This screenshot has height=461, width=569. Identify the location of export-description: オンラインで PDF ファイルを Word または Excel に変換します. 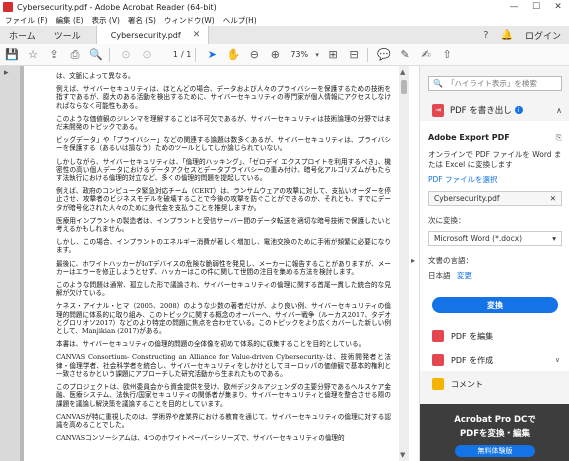
(495, 159).